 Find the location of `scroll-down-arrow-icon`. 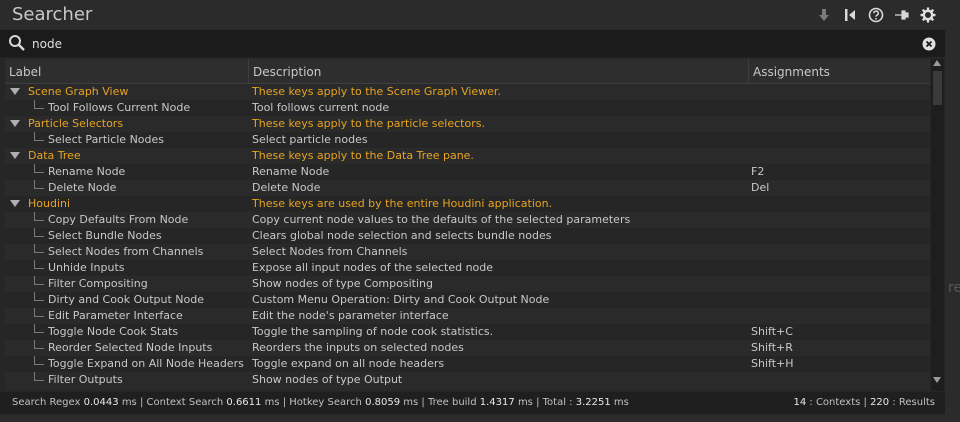

scroll-down-arrow-icon is located at coordinates (937, 380).